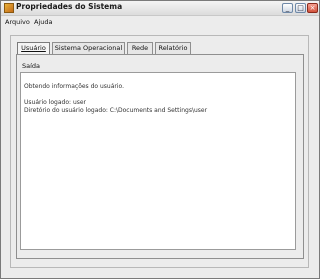  Describe the element at coordinates (31, 66) in the screenshot. I see `output-section-label: Saída` at that location.